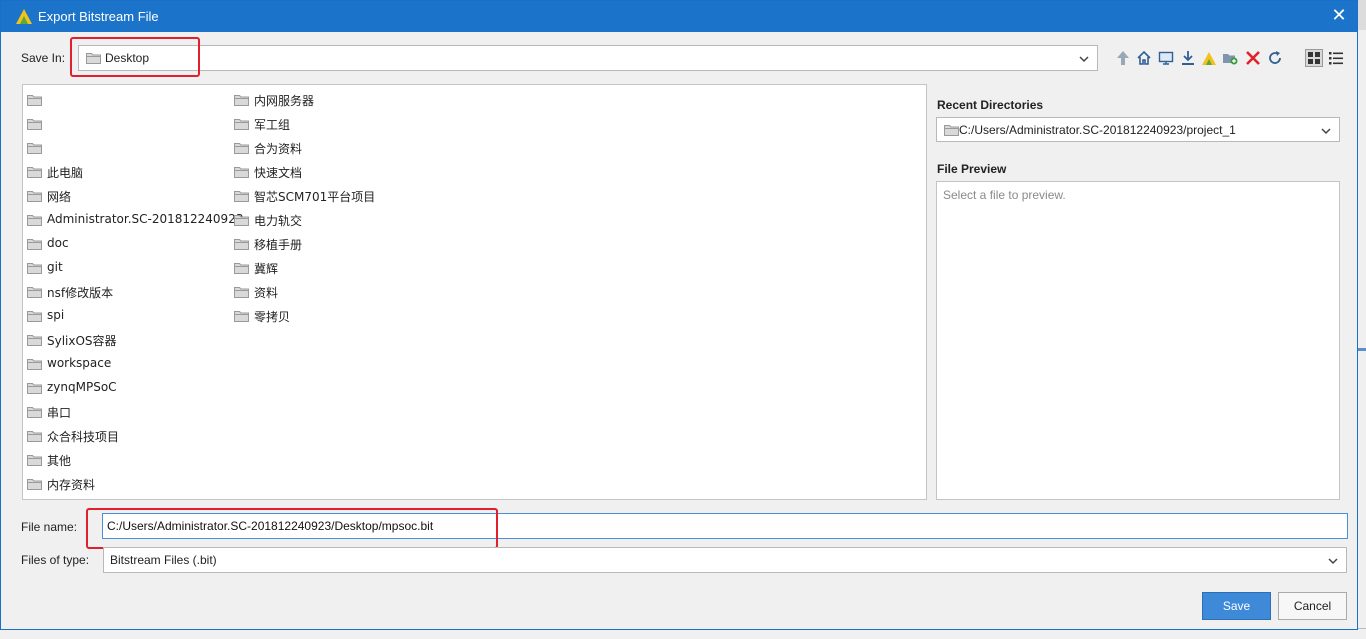 The height and width of the screenshot is (639, 1366). Describe the element at coordinates (1339, 16) in the screenshot. I see `close-icon: ✕` at that location.